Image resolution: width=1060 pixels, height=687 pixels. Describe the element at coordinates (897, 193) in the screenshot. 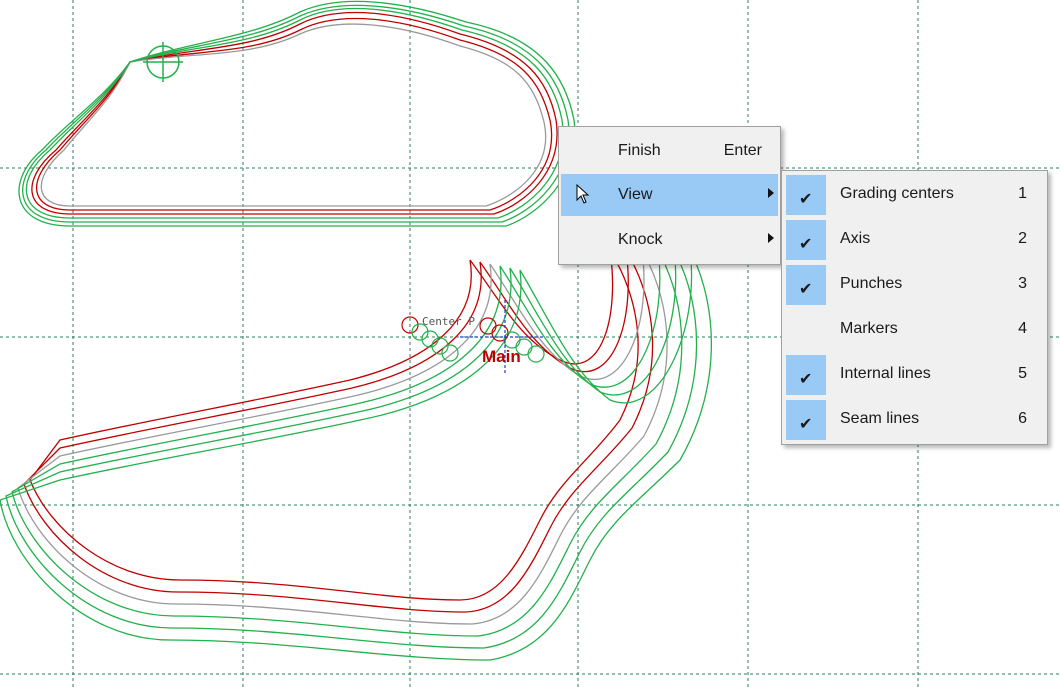

I see `submenu-item-label: Grading centers` at that location.